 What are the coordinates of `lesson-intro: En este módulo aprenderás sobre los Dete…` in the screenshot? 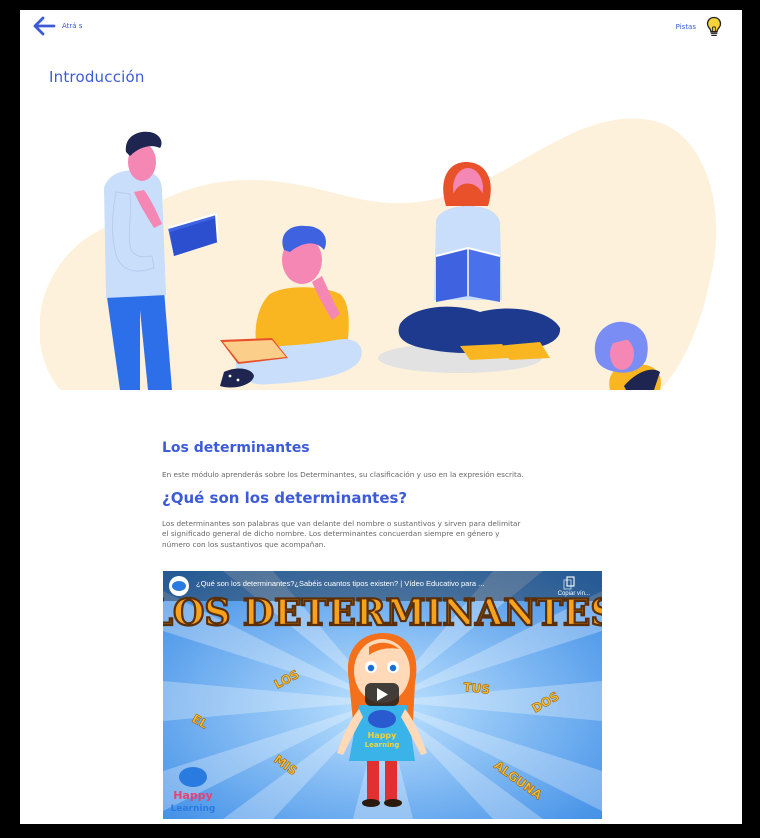 It's located at (343, 474).